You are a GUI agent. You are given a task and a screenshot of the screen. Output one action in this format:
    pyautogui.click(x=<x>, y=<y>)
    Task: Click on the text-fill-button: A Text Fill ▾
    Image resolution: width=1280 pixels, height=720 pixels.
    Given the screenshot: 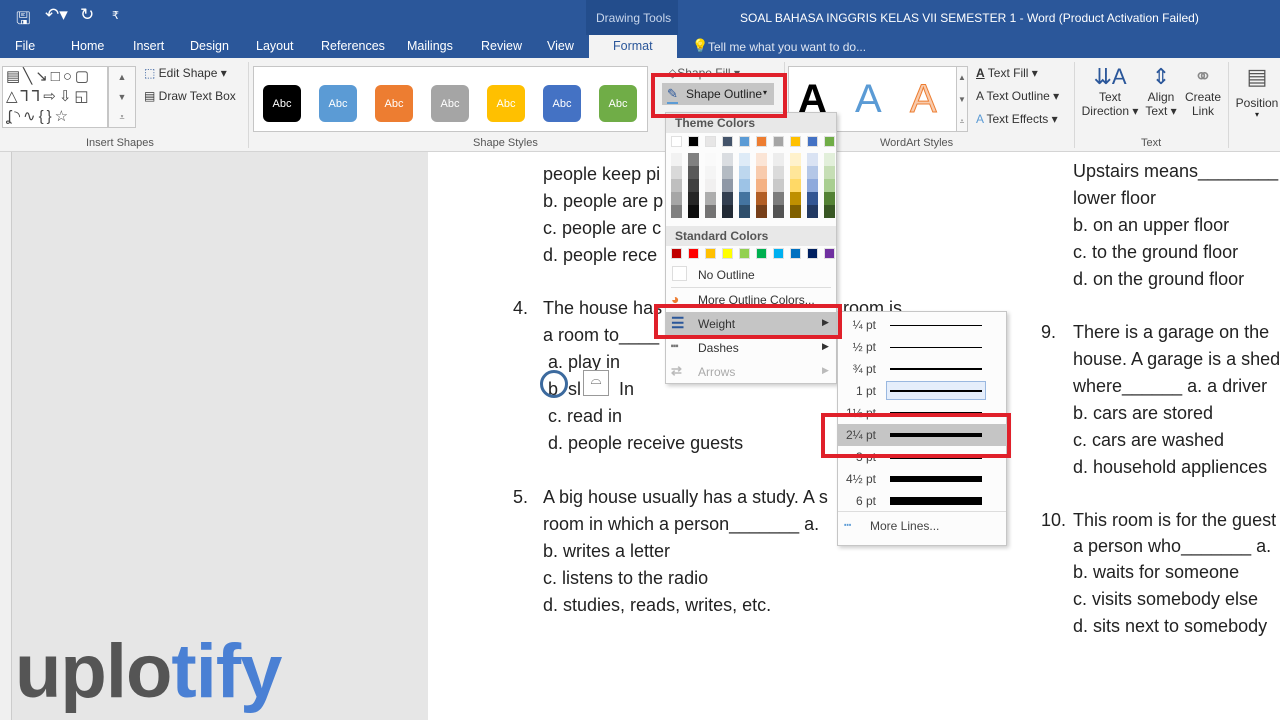 What is the action you would take?
    pyautogui.click(x=1007, y=73)
    